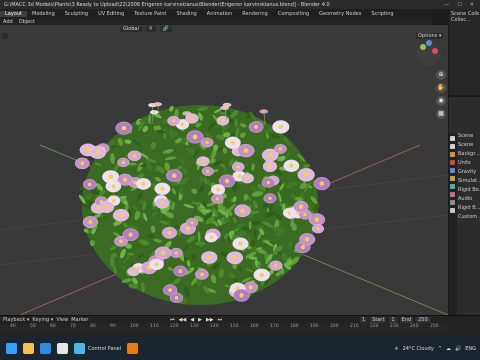 This screenshot has height=360, width=480. Describe the element at coordinates (28, 348) in the screenshot. I see `file-explorer-icon` at that location.